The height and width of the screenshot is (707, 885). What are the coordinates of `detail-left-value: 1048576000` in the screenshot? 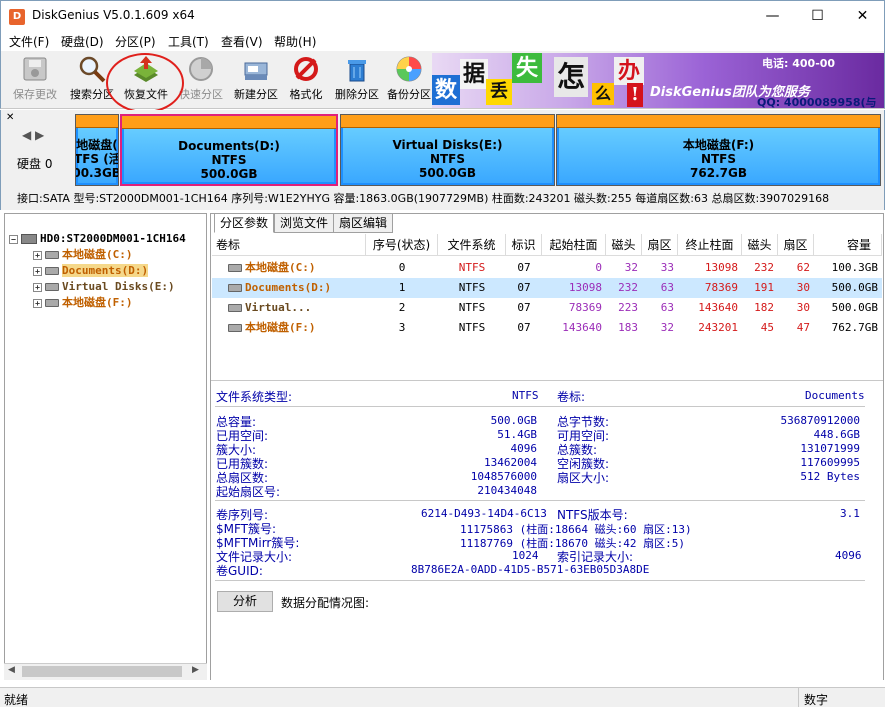 It's located at (503, 476).